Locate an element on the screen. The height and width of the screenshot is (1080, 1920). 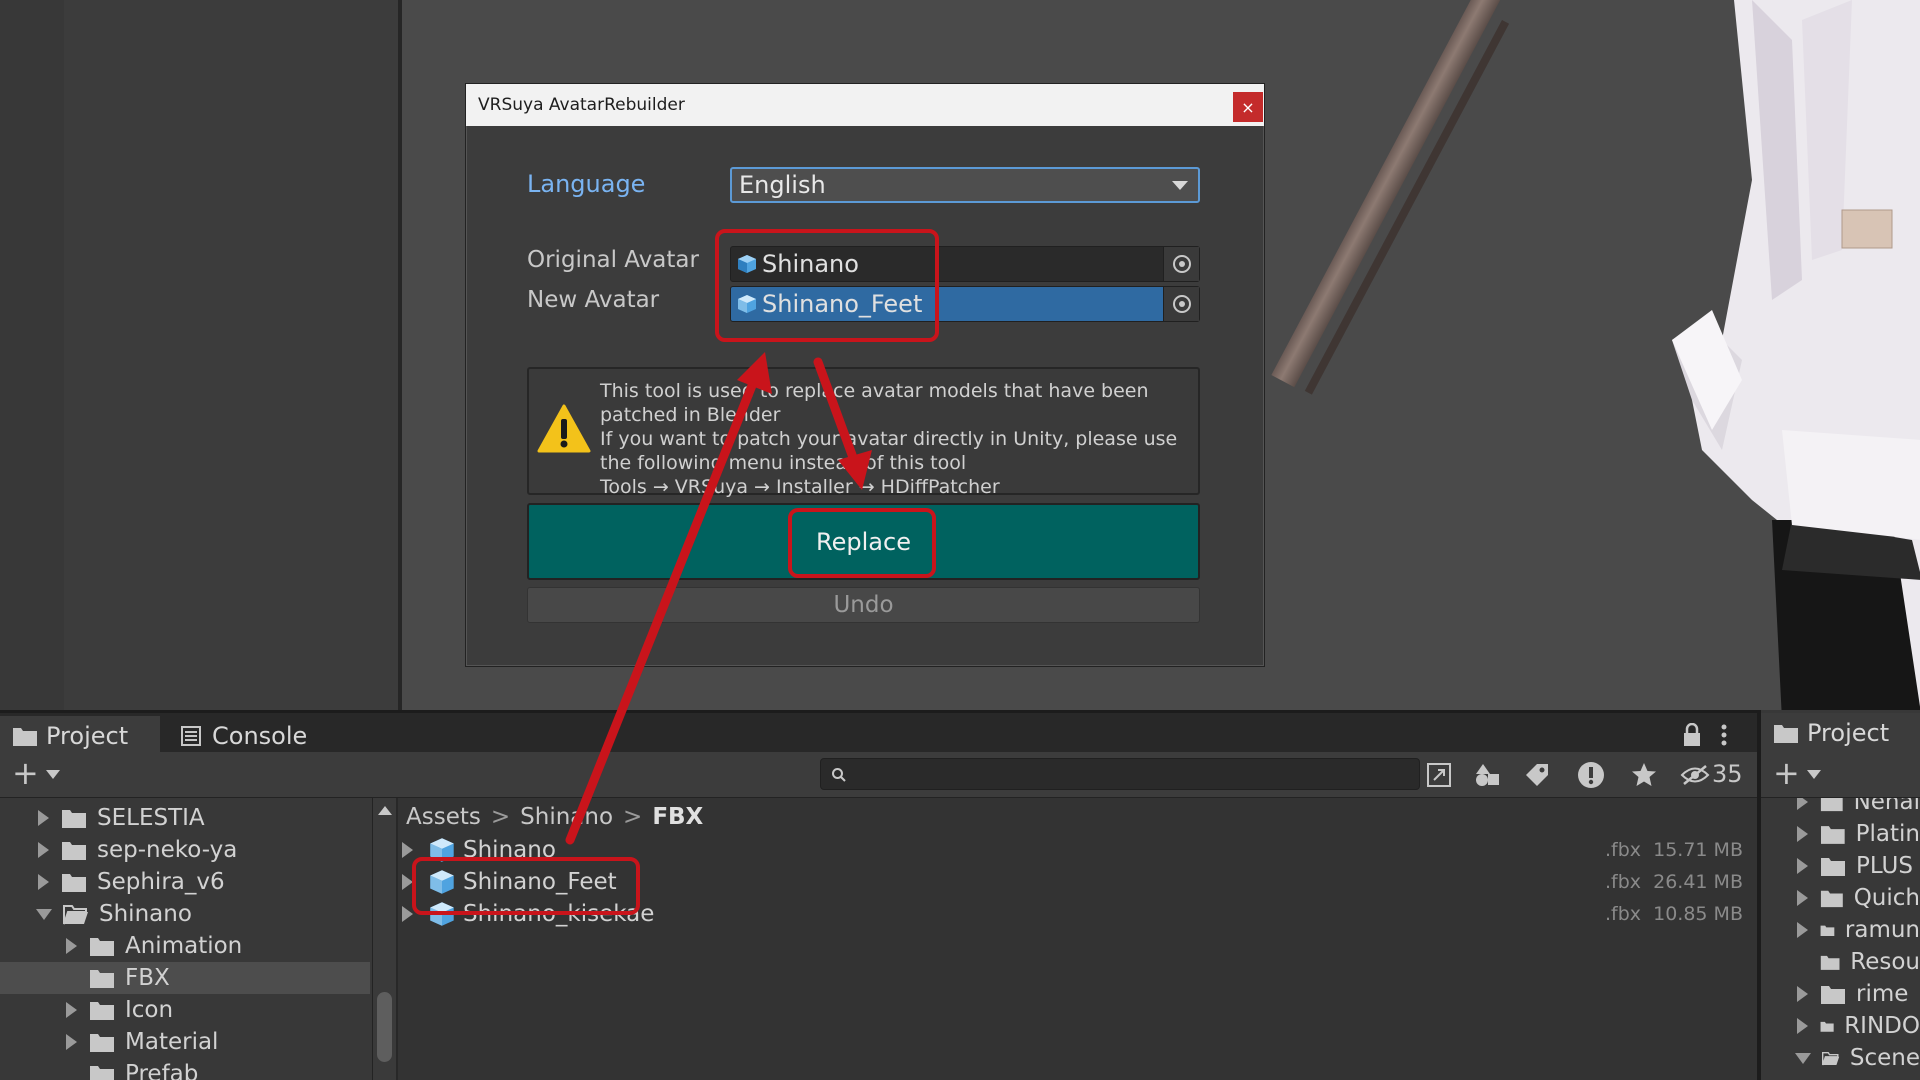
tree-item-prefab: Prefab is located at coordinates (185, 1069).